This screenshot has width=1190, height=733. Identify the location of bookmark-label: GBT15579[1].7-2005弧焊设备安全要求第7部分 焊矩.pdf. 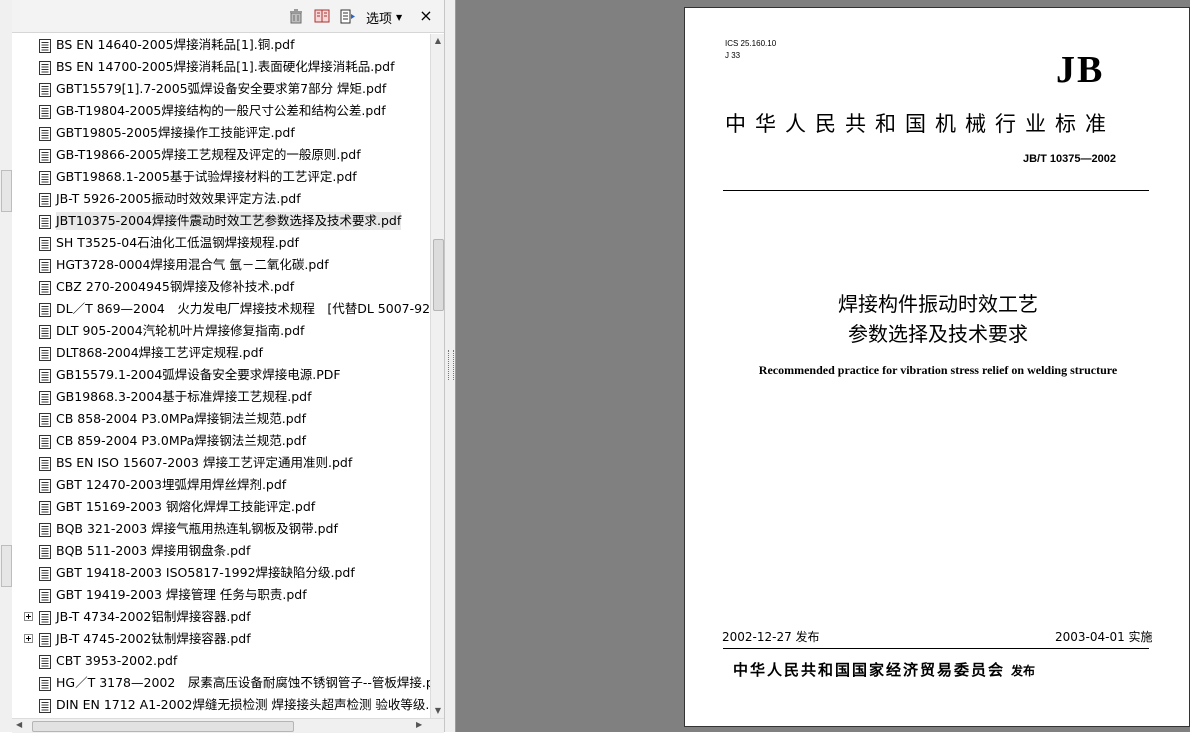
(221, 88).